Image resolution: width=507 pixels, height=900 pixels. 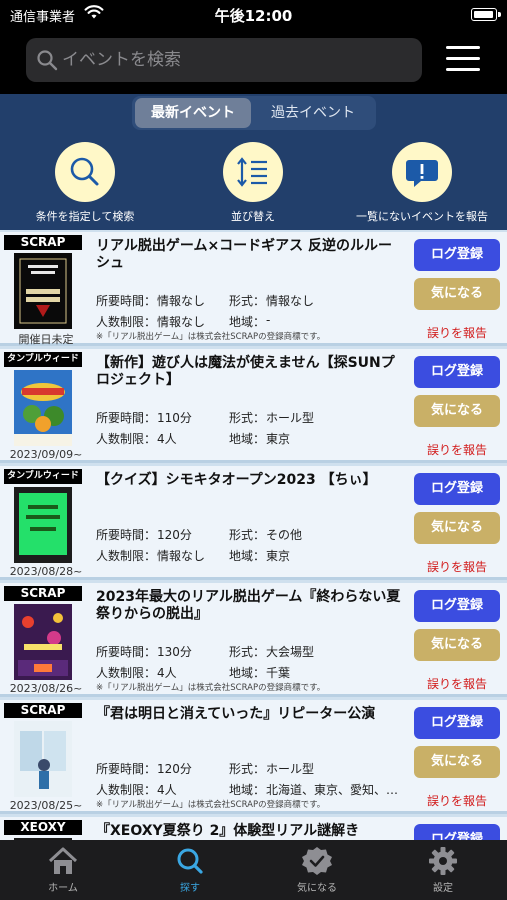 I want to click on badge-check-icon, so click(x=317, y=861).